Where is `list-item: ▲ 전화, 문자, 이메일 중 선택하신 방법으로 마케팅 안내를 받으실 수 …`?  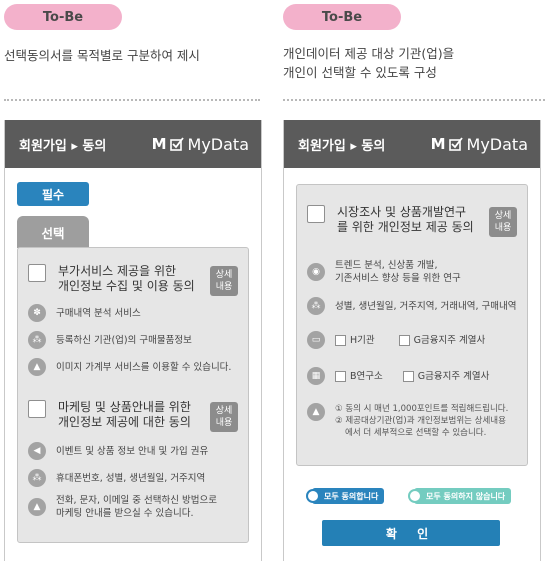
list-item: ▲ 전화, 문자, 이메일 중 선택하신 방법으로 마케팅 안내를 받으실 수 … is located at coordinates (122, 507).